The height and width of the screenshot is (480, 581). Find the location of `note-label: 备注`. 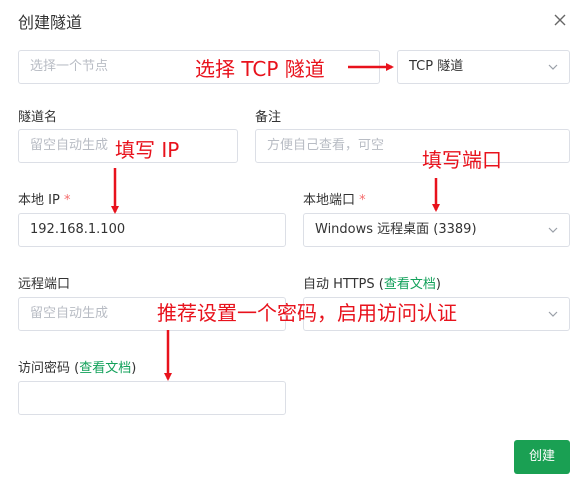

note-label: 备注 is located at coordinates (268, 117).